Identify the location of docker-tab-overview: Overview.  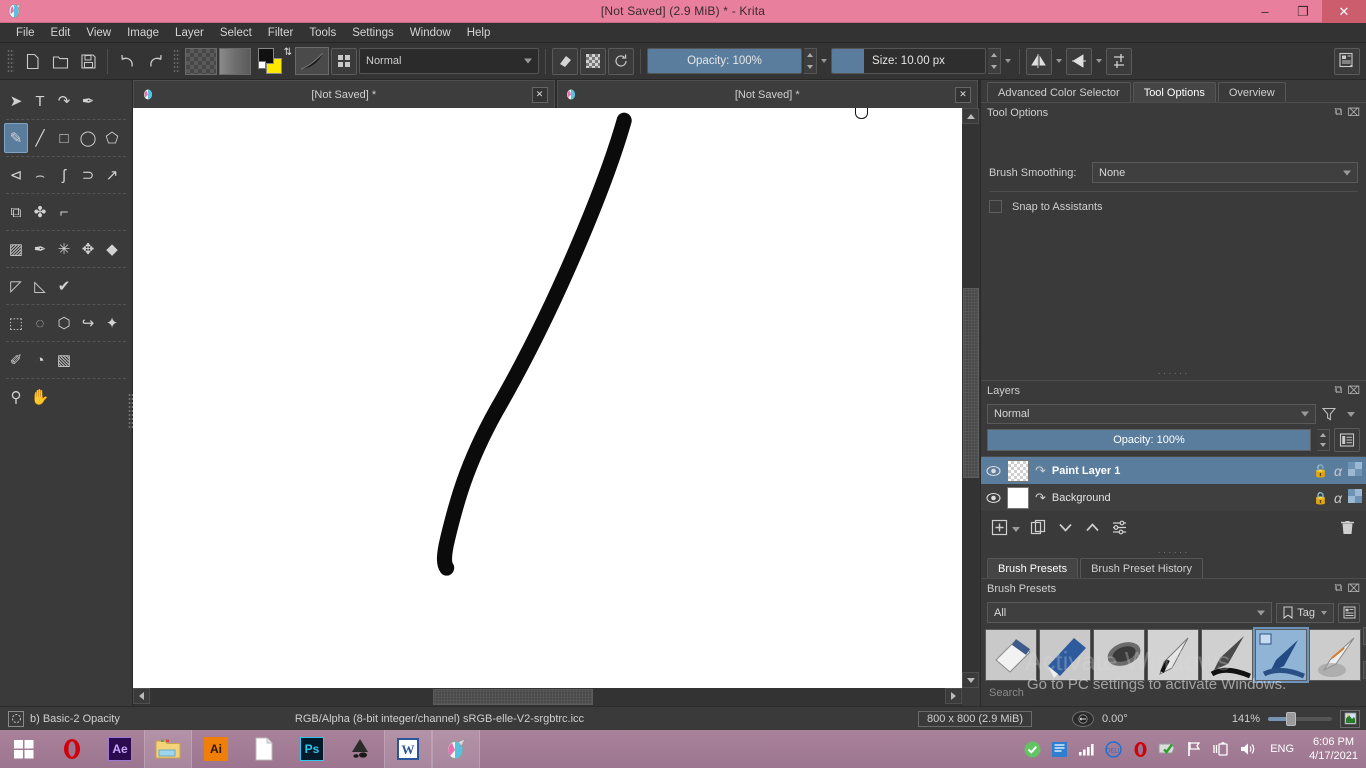
(1251, 92).